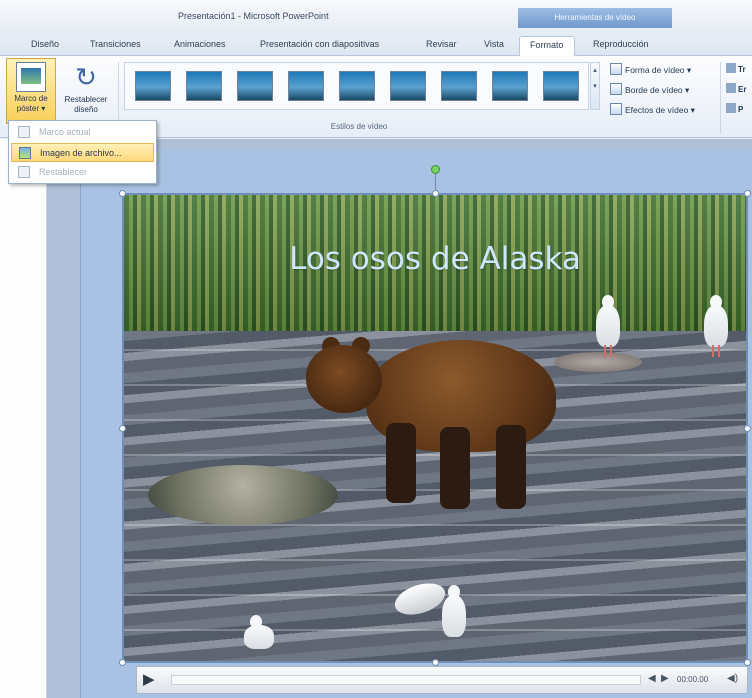  I want to click on video-effects-icon, so click(616, 109).